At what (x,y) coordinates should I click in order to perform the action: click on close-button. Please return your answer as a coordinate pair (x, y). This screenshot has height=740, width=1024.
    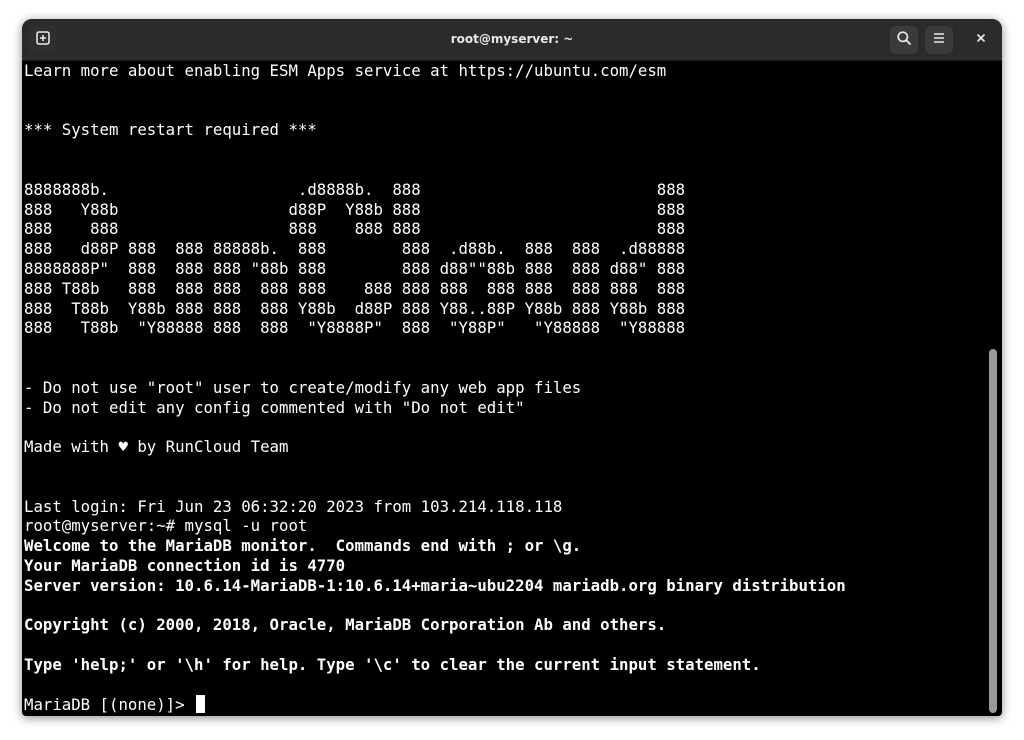
    Looking at the image, I should click on (981, 40).